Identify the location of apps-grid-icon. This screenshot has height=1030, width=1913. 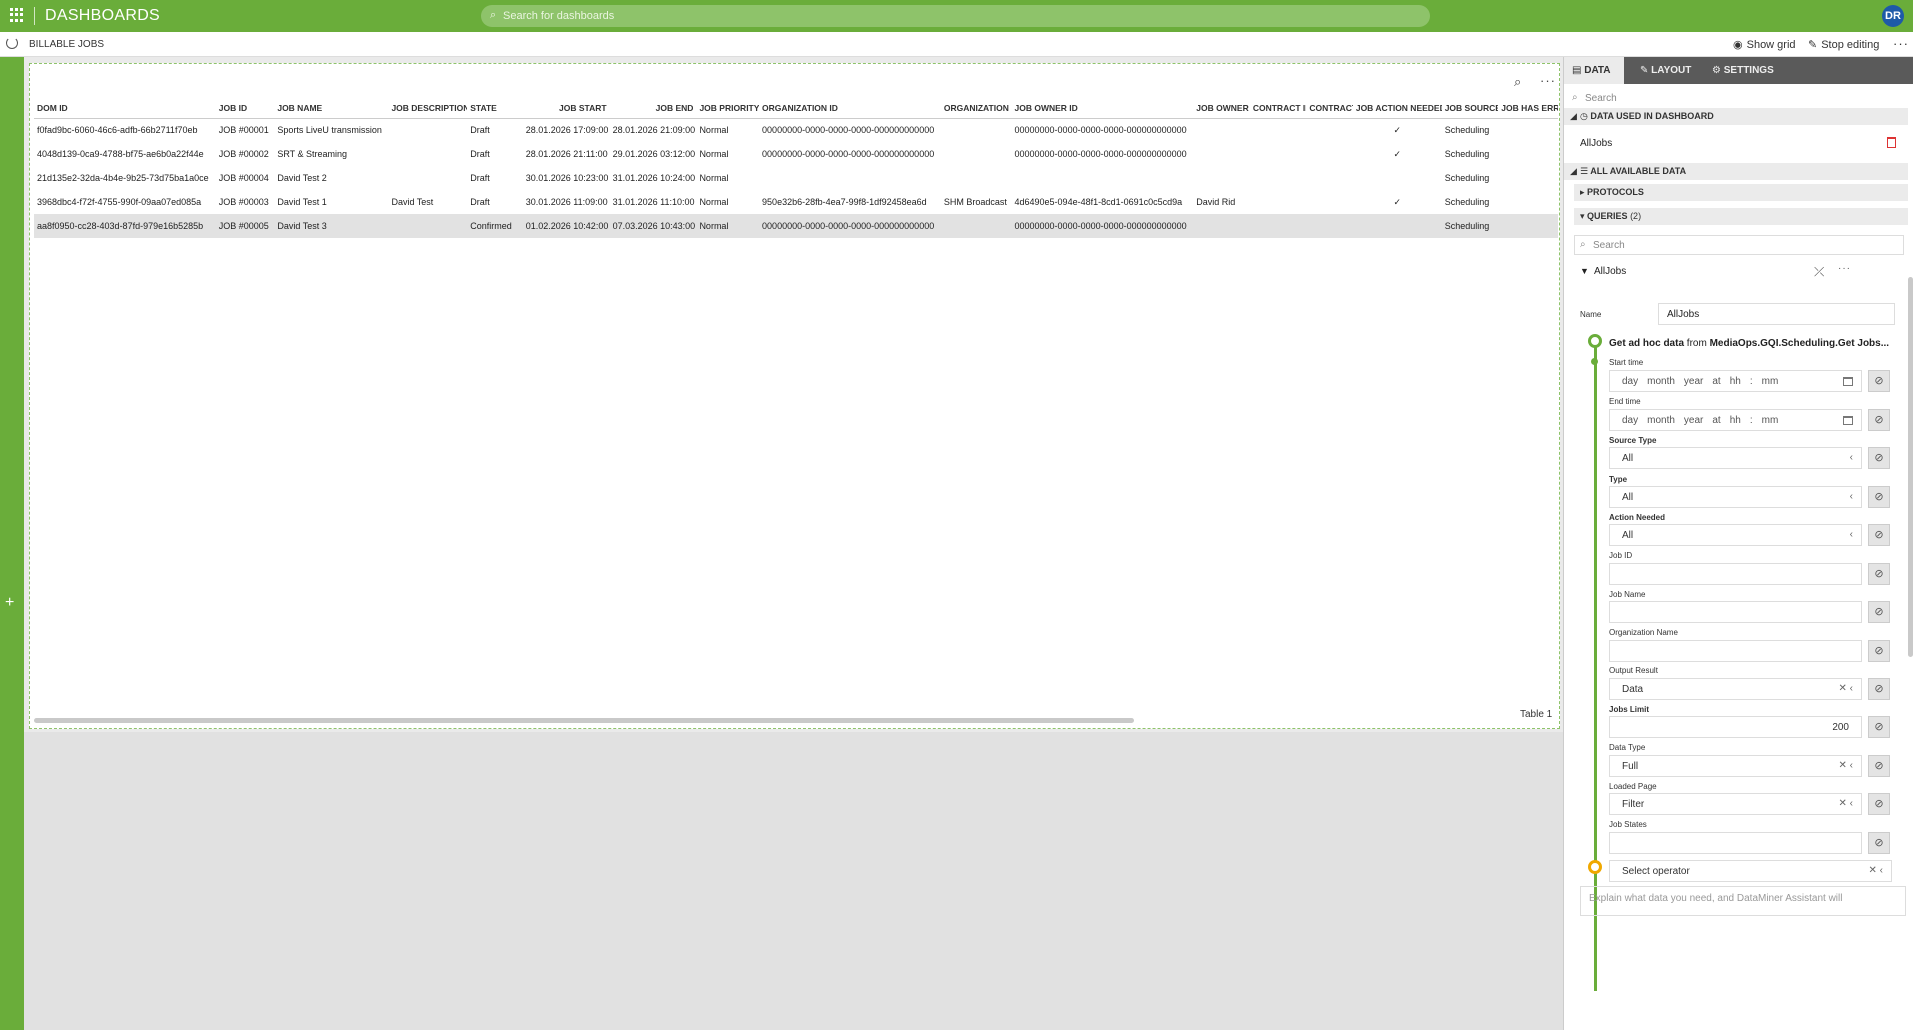
(17, 15).